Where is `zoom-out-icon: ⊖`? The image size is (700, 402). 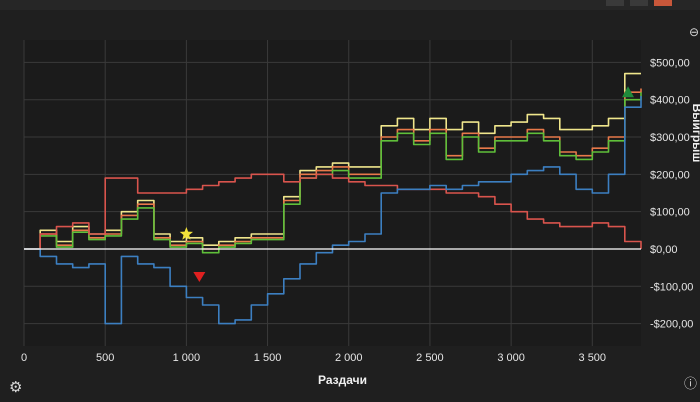
zoom-out-icon: ⊖ is located at coordinates (694, 32).